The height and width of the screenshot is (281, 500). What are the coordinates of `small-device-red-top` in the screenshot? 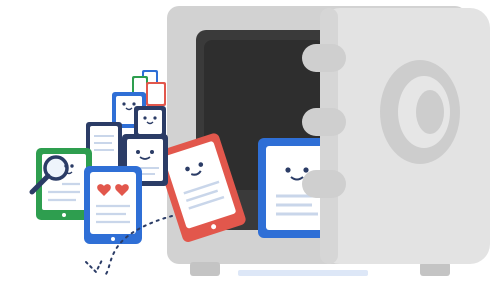 It's located at (156, 94).